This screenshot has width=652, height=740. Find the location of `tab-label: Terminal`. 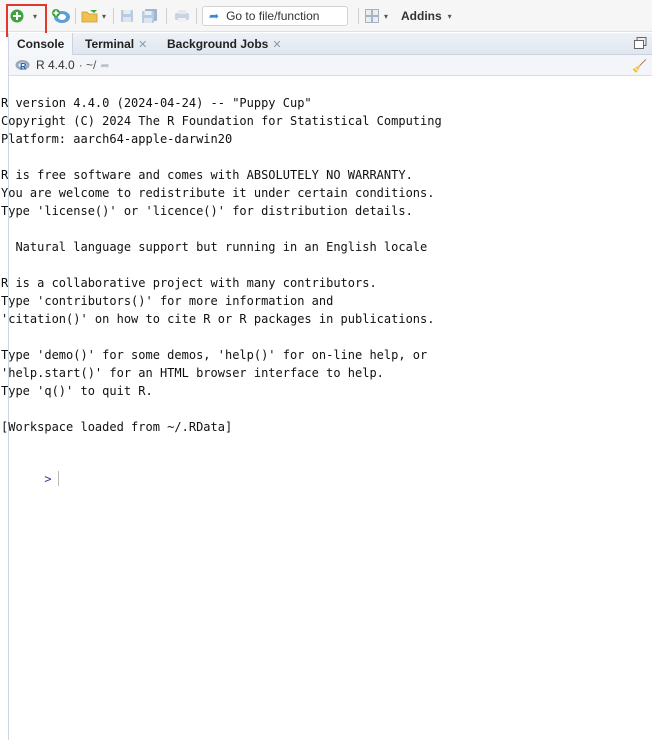

tab-label: Terminal is located at coordinates (110, 44).